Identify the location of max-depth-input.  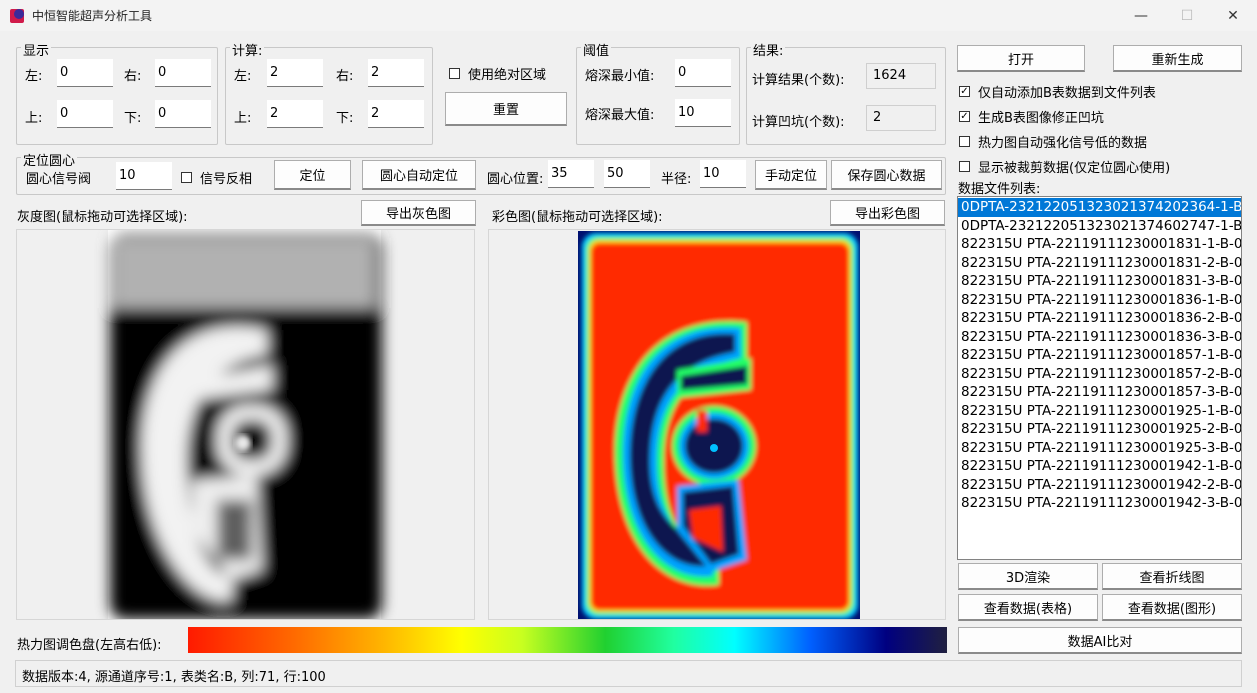
(703, 113).